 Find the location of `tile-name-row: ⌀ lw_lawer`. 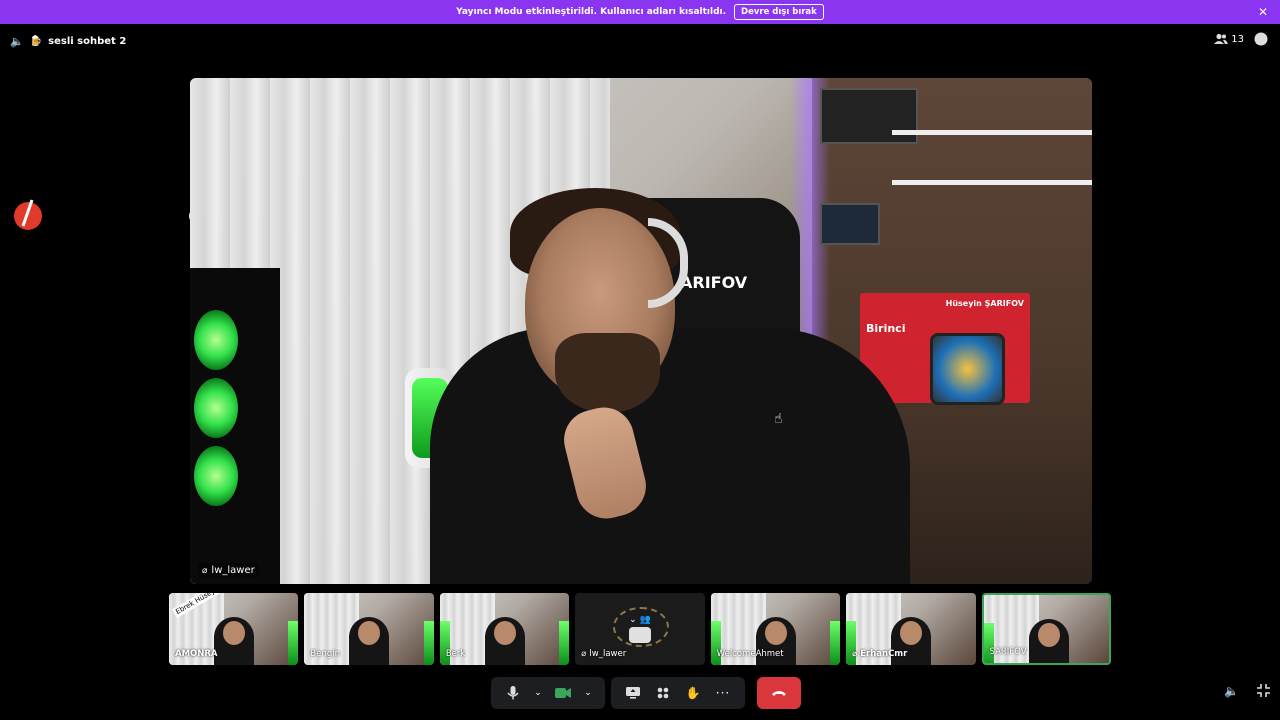

tile-name-row: ⌀ lw_lawer is located at coordinates (603, 654).